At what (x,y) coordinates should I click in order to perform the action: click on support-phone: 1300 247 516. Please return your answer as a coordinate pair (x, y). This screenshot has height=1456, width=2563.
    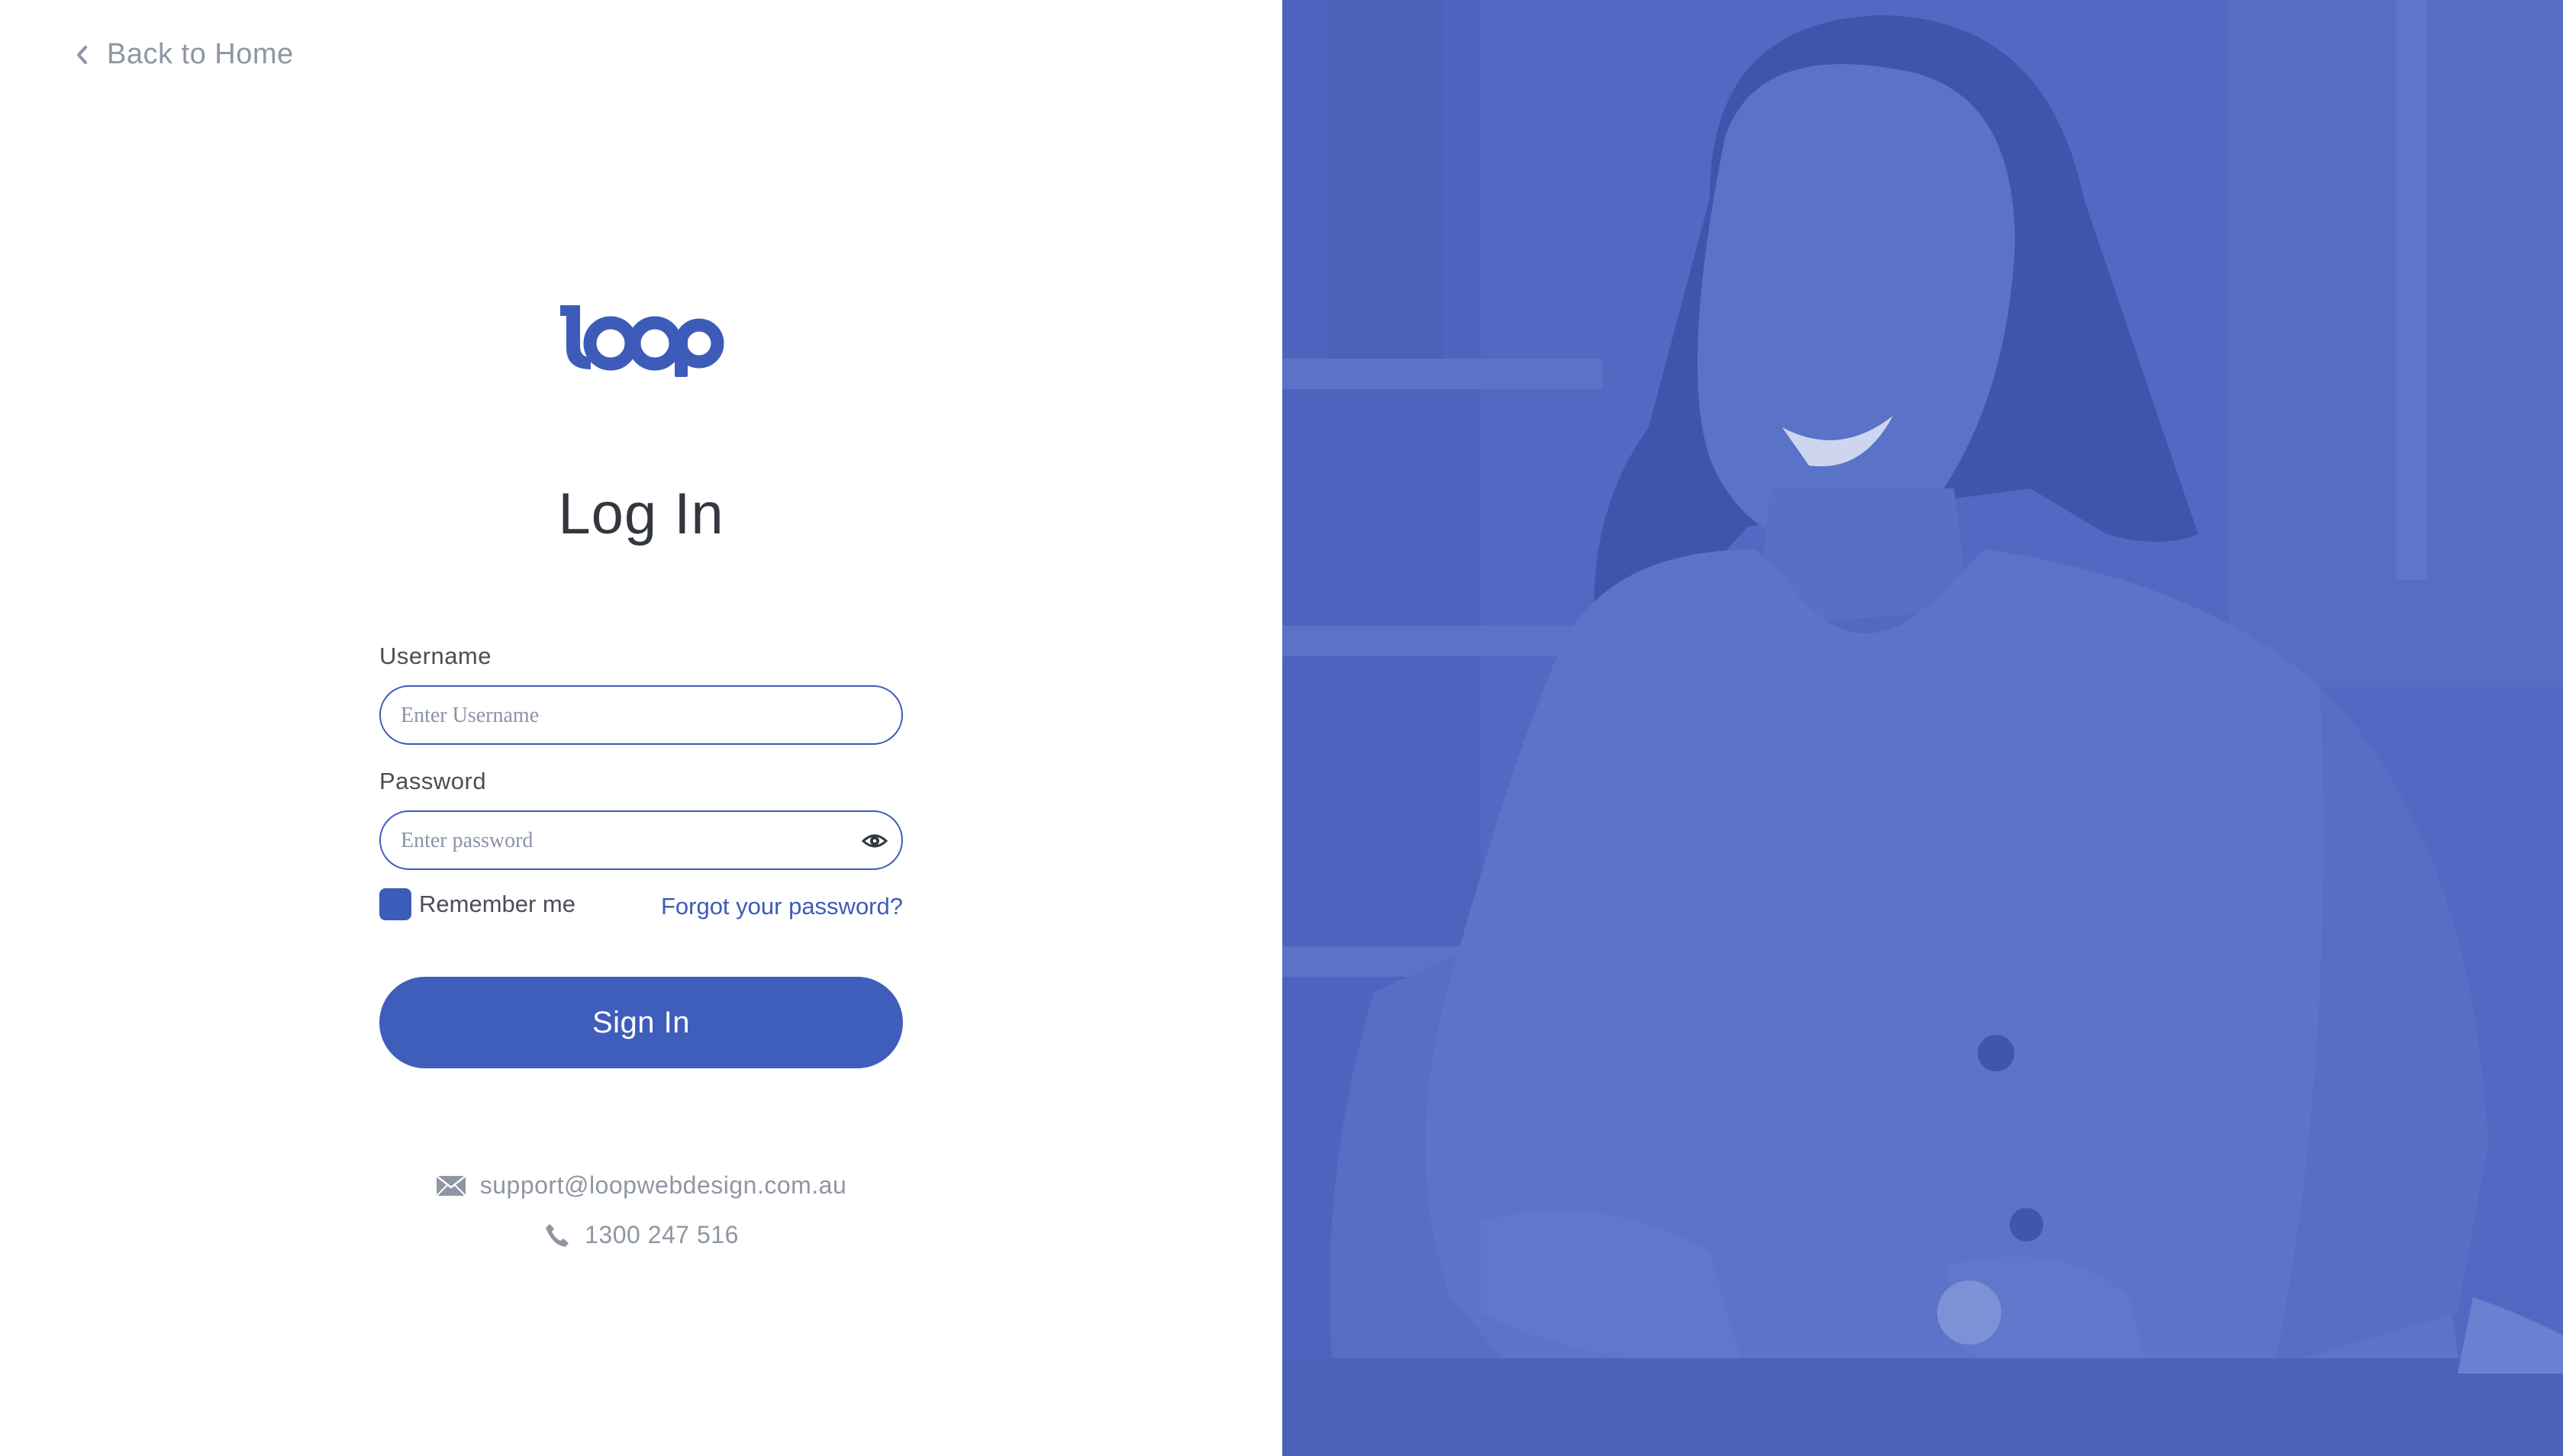
    Looking at the image, I should click on (641, 1235).